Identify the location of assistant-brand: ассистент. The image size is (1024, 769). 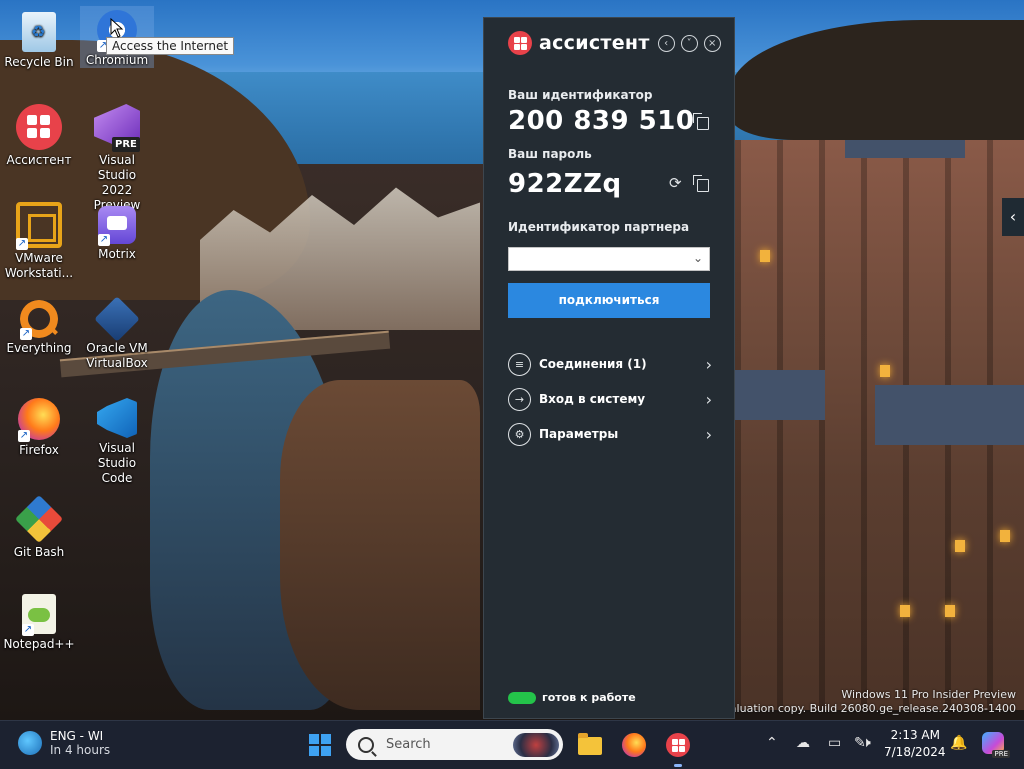
(594, 43).